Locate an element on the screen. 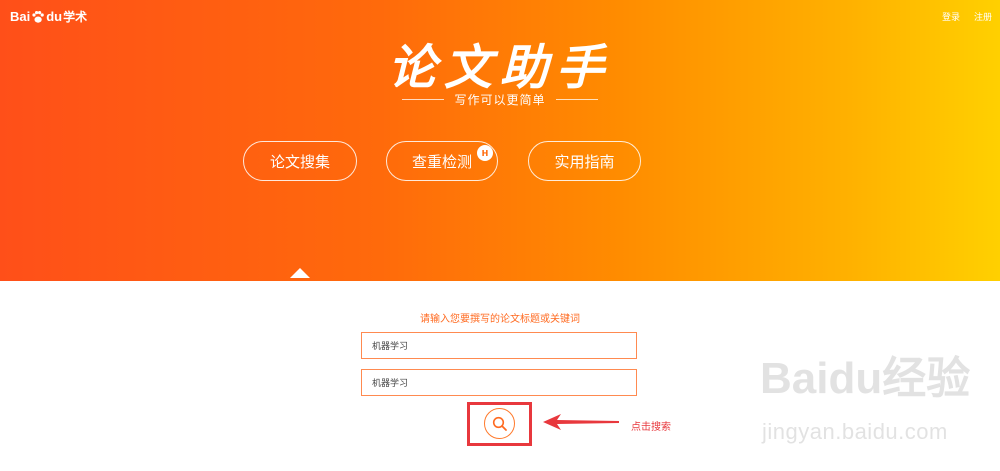  active-tab-pointer is located at coordinates (300, 273).